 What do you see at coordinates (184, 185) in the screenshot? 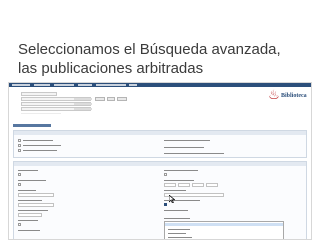
I see `year-from-input` at bounding box center [184, 185].